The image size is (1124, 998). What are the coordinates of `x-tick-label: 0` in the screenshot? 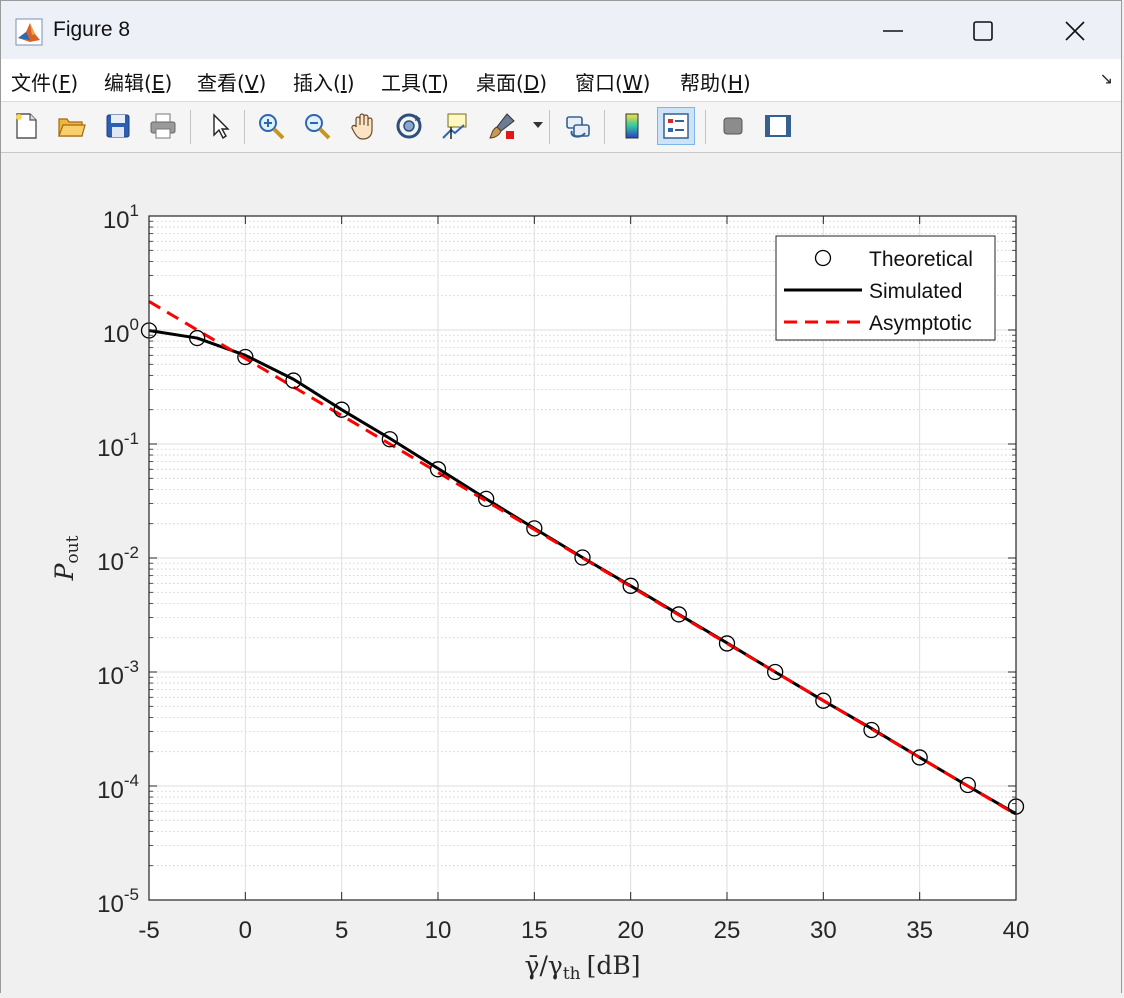 It's located at (245, 930).